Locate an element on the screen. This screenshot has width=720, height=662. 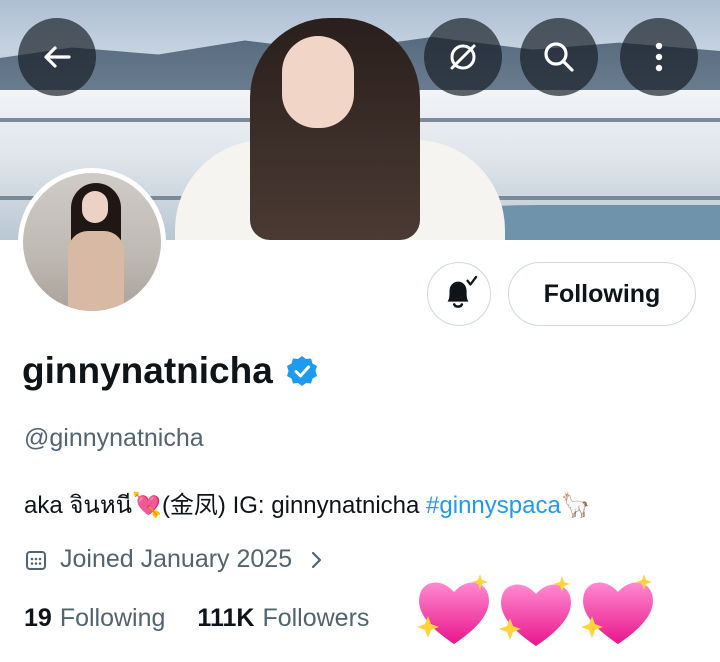
notifications-button is located at coordinates (459, 294).